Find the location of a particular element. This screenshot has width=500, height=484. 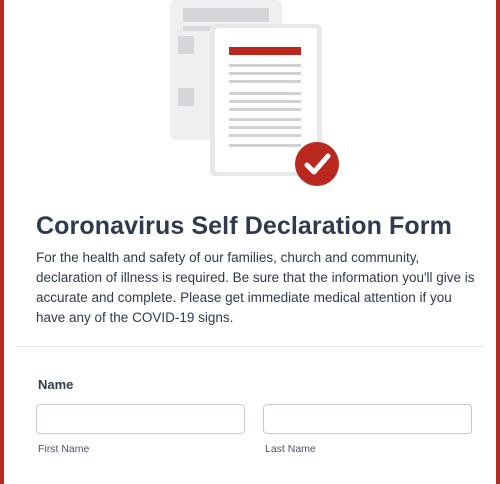

last-name-input is located at coordinates (367, 419).